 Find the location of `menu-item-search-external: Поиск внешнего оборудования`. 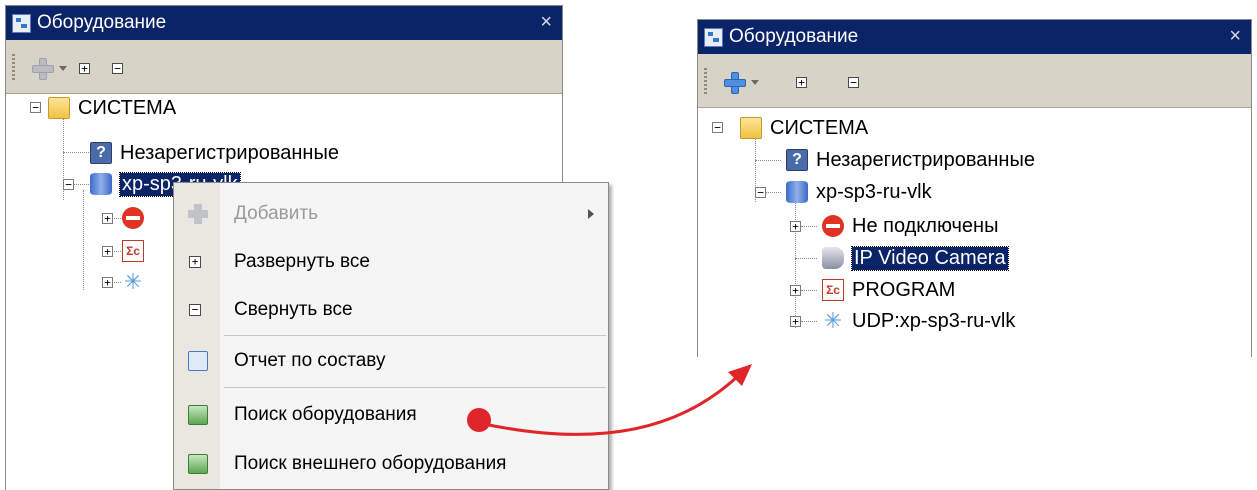

menu-item-search-external: Поиск внешнего оборудования is located at coordinates (391, 464).